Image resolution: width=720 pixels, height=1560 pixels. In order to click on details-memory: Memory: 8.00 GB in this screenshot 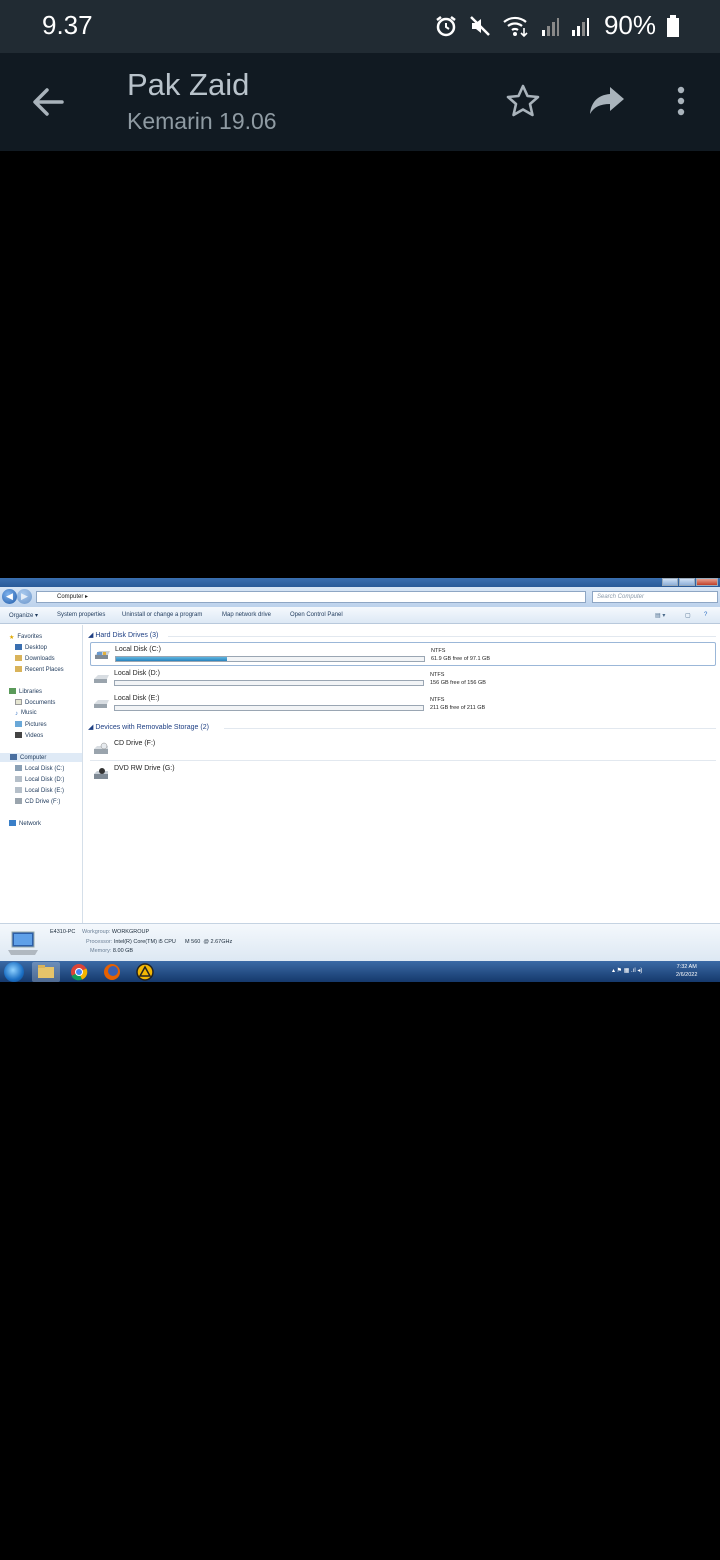, I will do `click(112, 951)`.